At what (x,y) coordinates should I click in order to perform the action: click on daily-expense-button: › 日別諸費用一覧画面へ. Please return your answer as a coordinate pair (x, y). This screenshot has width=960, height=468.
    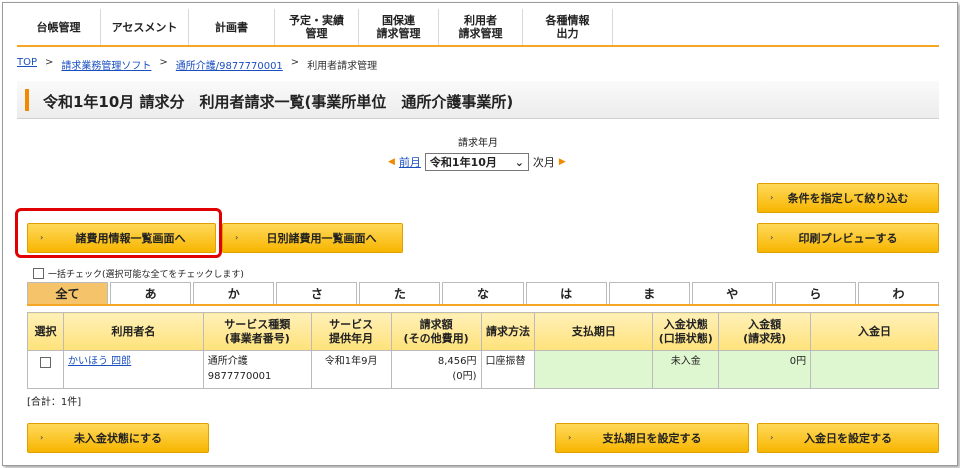
    Looking at the image, I should click on (312, 238).